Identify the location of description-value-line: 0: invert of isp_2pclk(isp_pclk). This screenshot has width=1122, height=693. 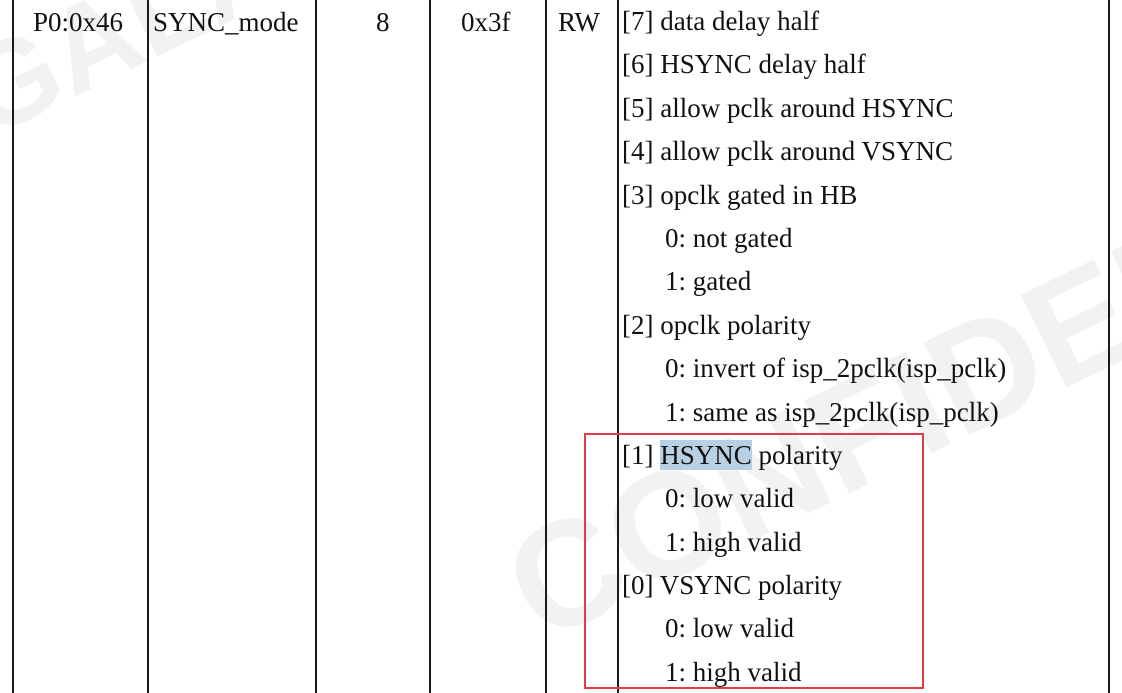
(836, 368).